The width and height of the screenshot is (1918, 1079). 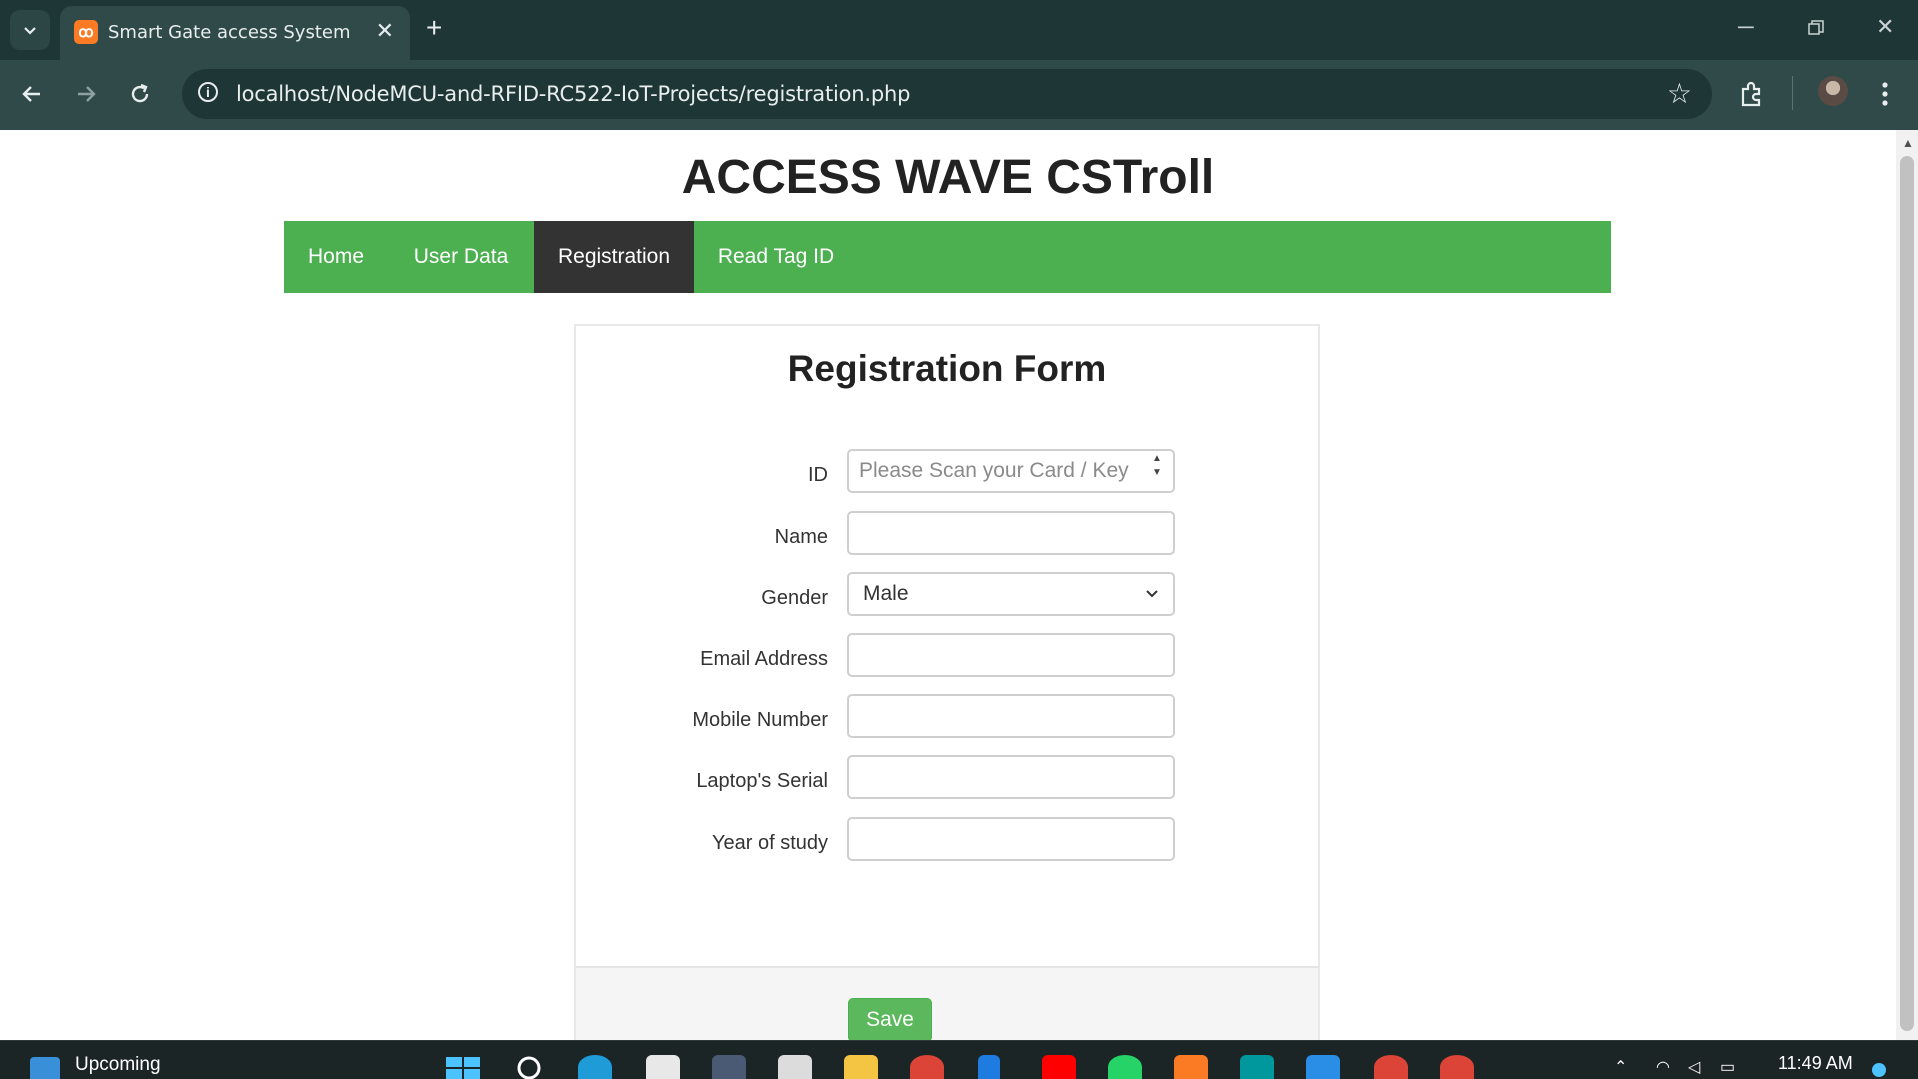 I want to click on gender-select: Male, so click(x=1011, y=594).